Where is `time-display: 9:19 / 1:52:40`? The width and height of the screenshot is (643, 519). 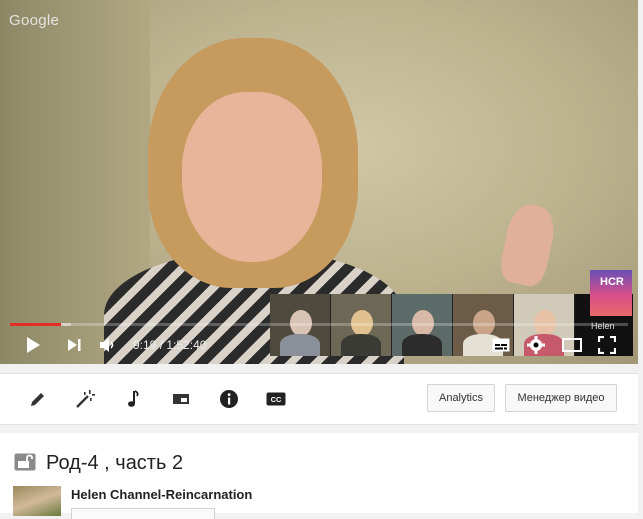
time-display: 9:19 / 1:52:40 is located at coordinates (169, 345).